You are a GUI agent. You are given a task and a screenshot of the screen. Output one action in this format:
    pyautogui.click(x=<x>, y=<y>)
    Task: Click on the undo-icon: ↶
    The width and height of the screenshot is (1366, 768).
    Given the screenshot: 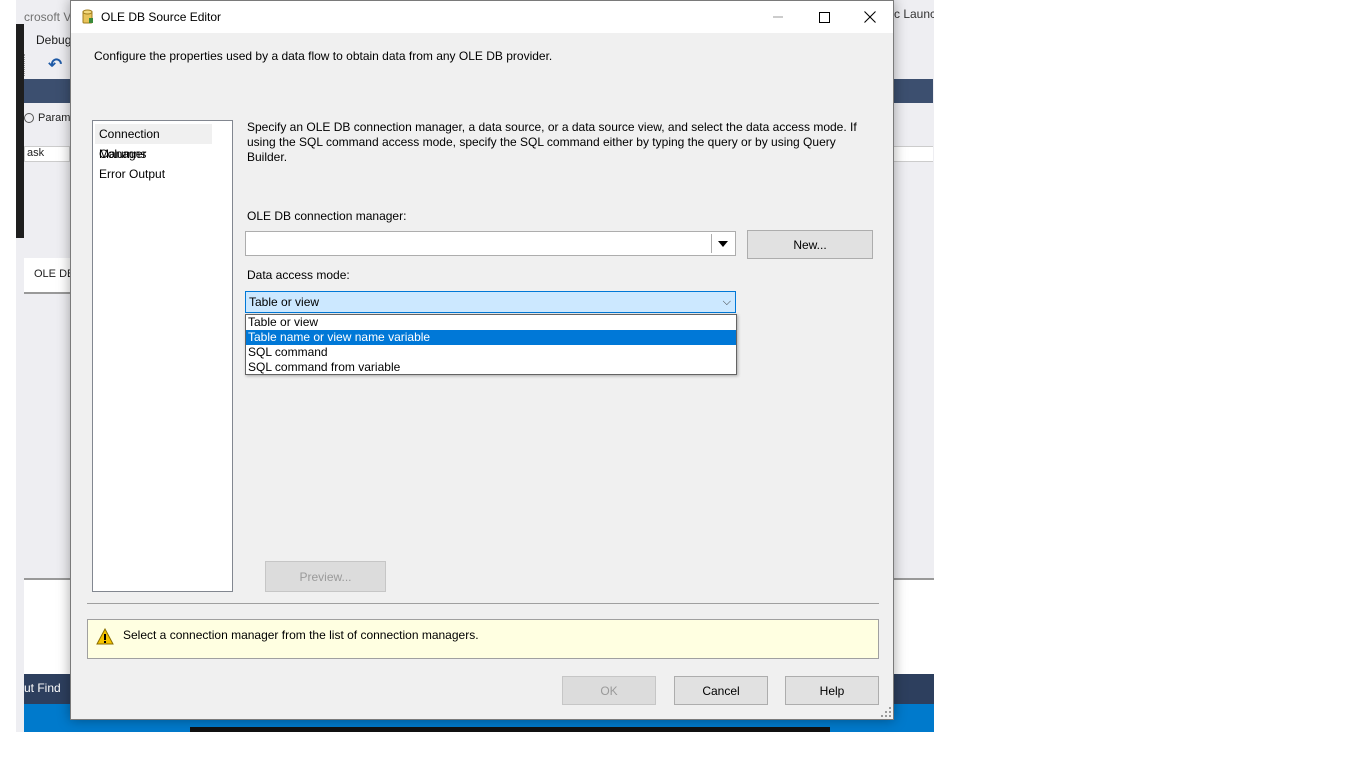 What is the action you would take?
    pyautogui.click(x=55, y=65)
    